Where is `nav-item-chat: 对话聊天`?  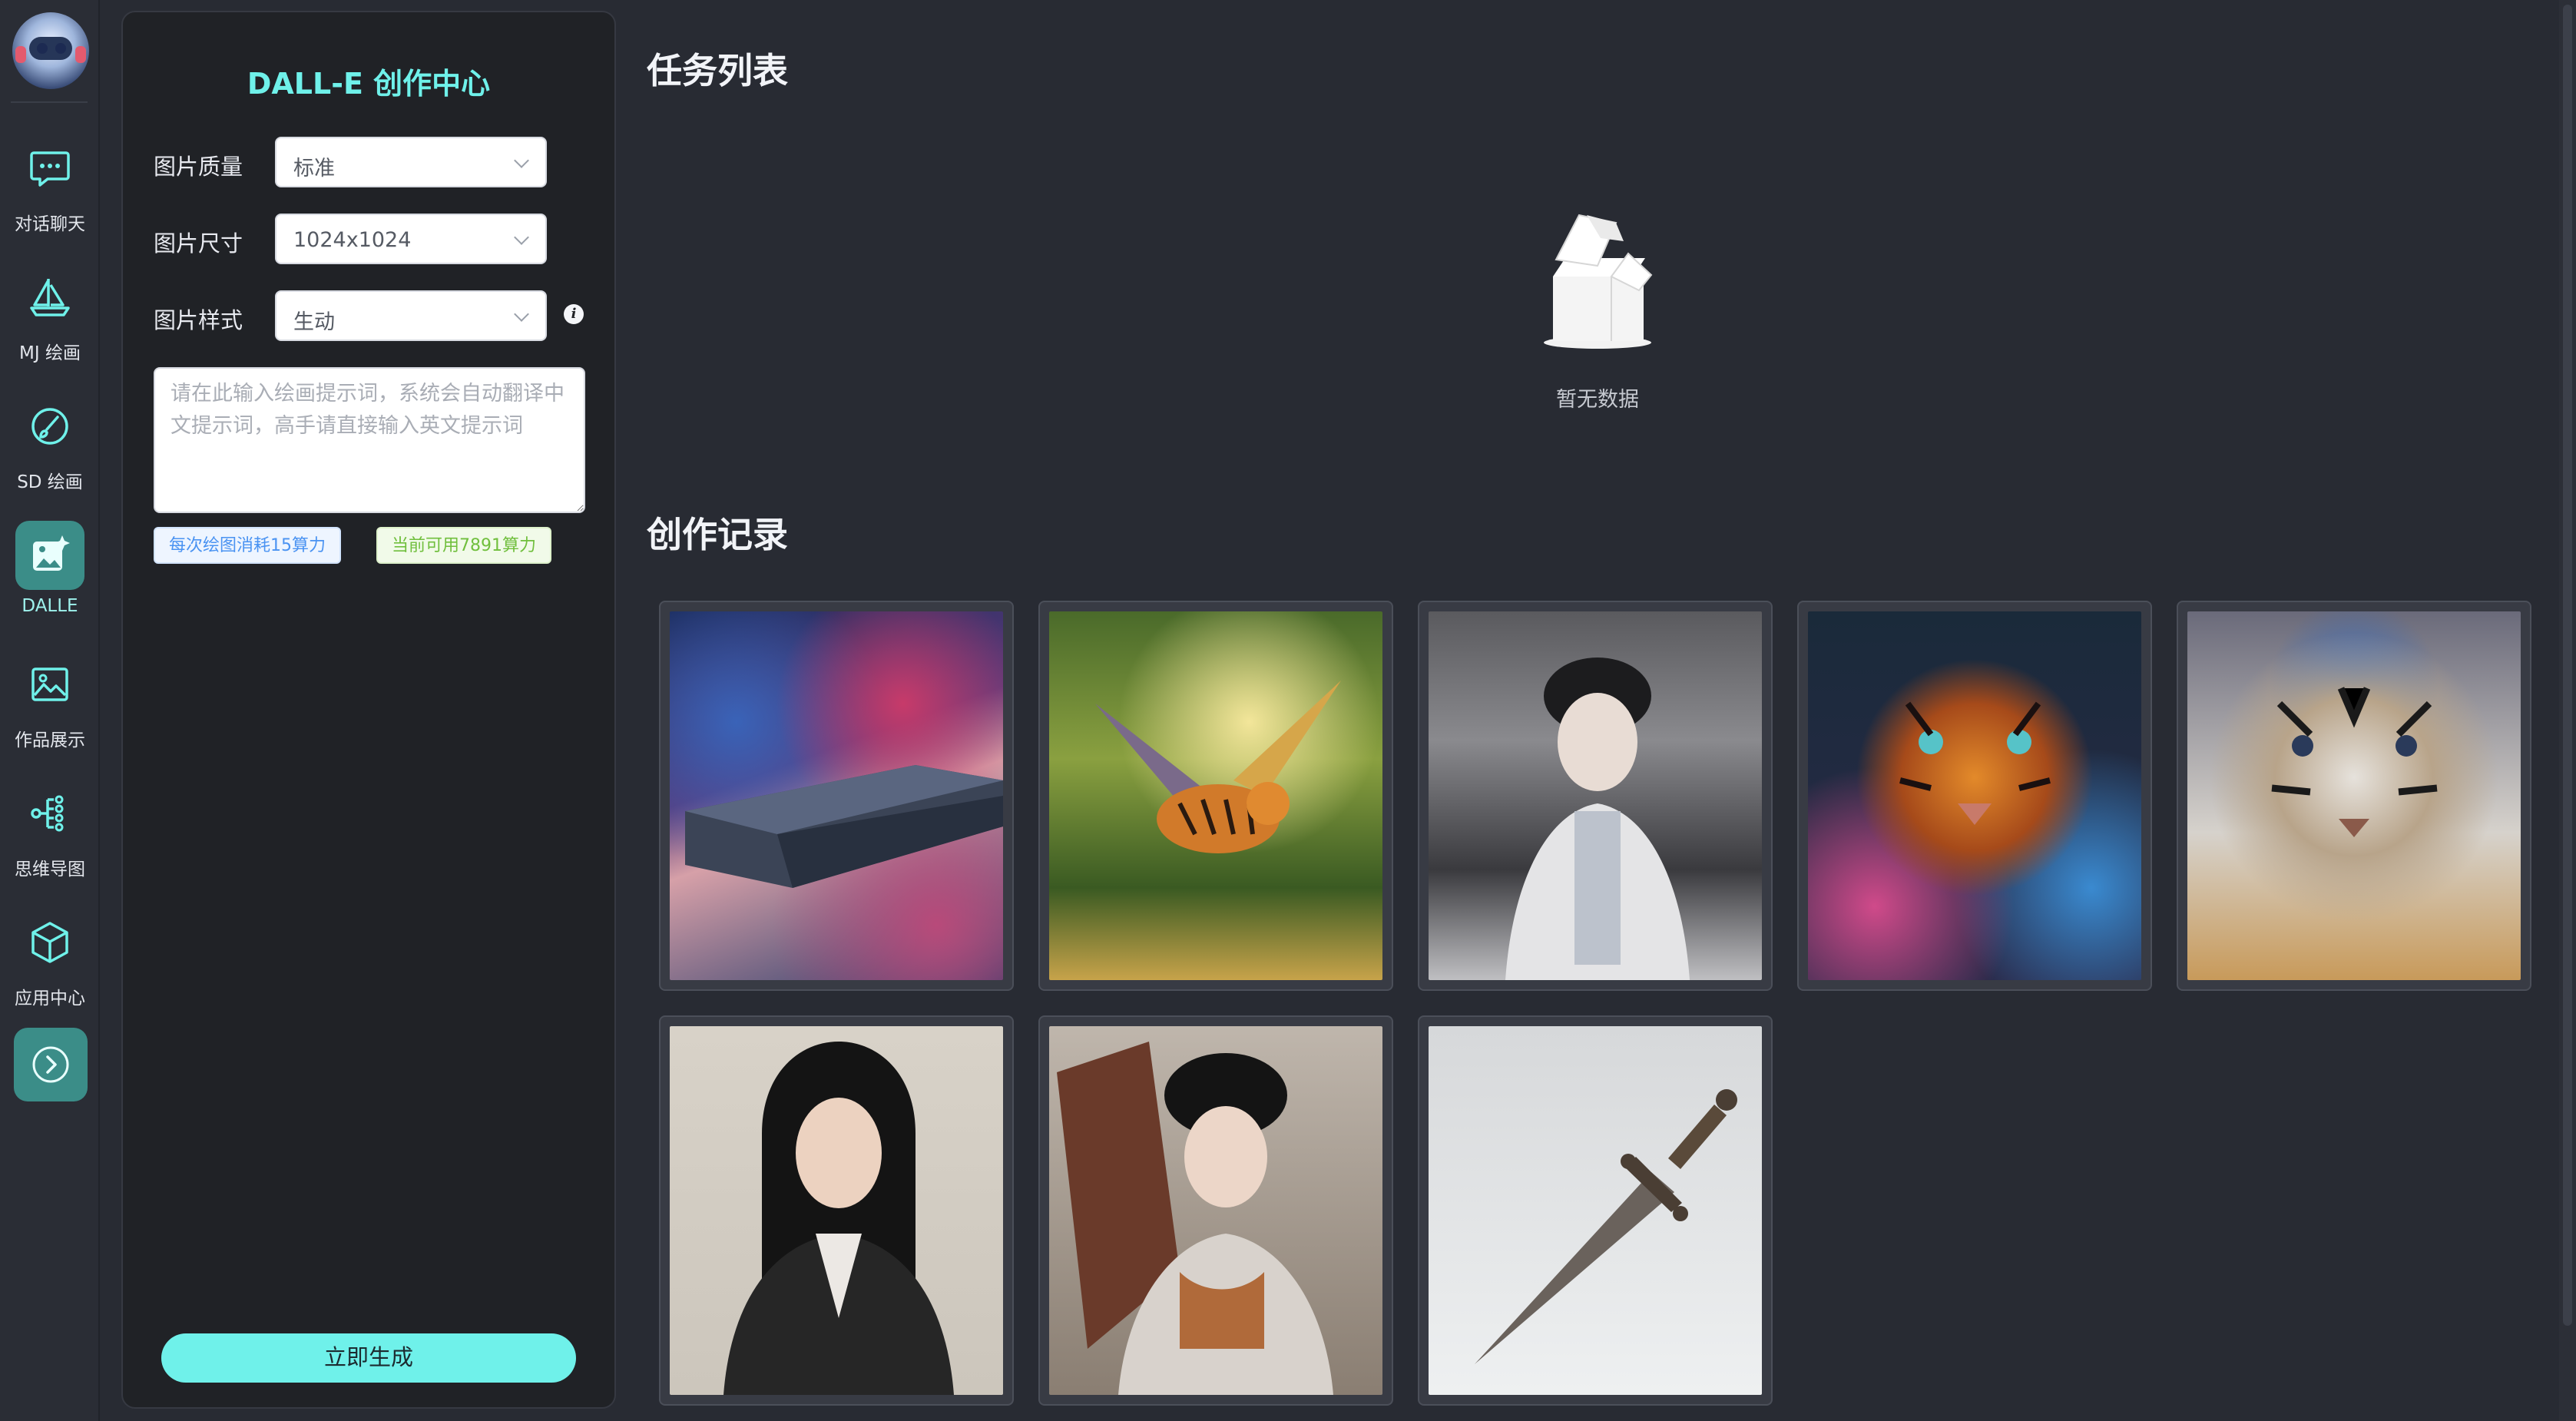
nav-item-chat: 对话聊天 is located at coordinates (50, 181).